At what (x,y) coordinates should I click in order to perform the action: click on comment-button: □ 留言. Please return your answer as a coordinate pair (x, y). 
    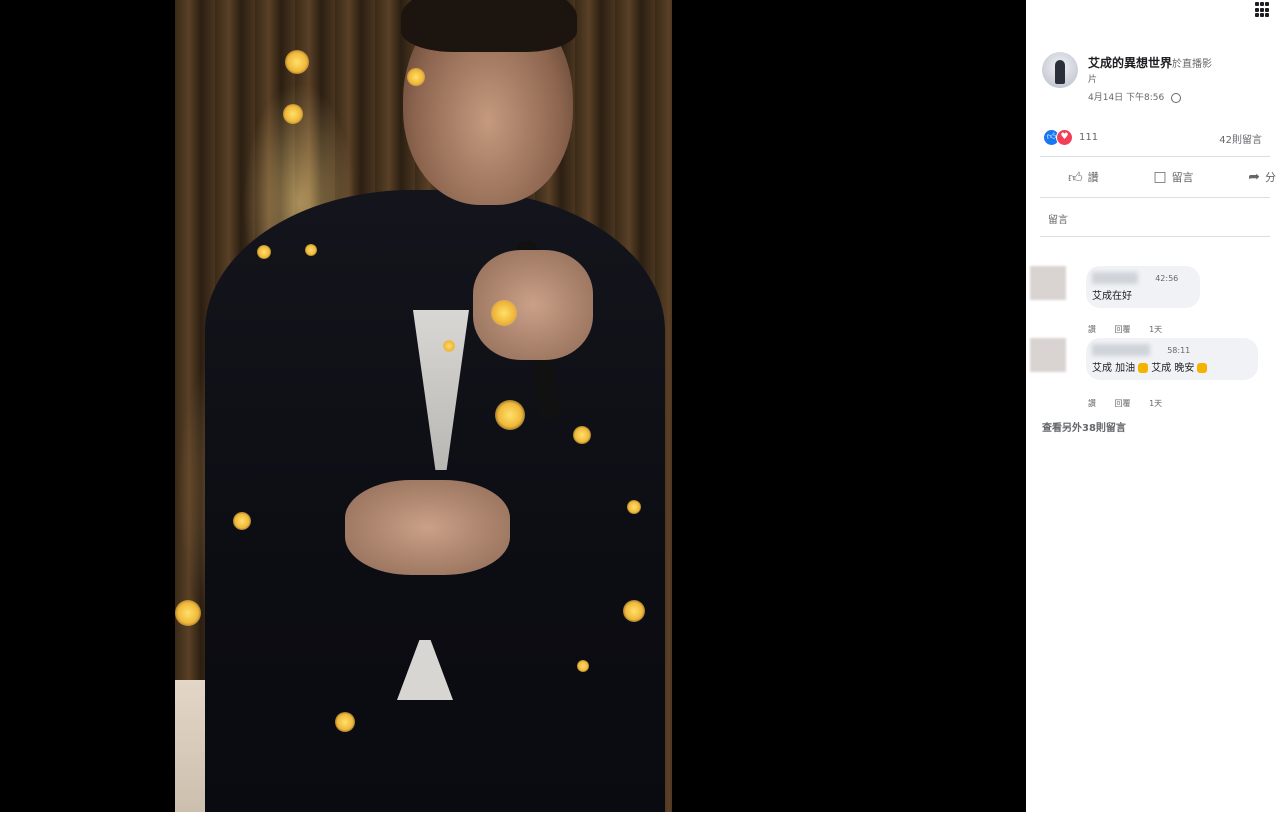
    Looking at the image, I should click on (1166, 177).